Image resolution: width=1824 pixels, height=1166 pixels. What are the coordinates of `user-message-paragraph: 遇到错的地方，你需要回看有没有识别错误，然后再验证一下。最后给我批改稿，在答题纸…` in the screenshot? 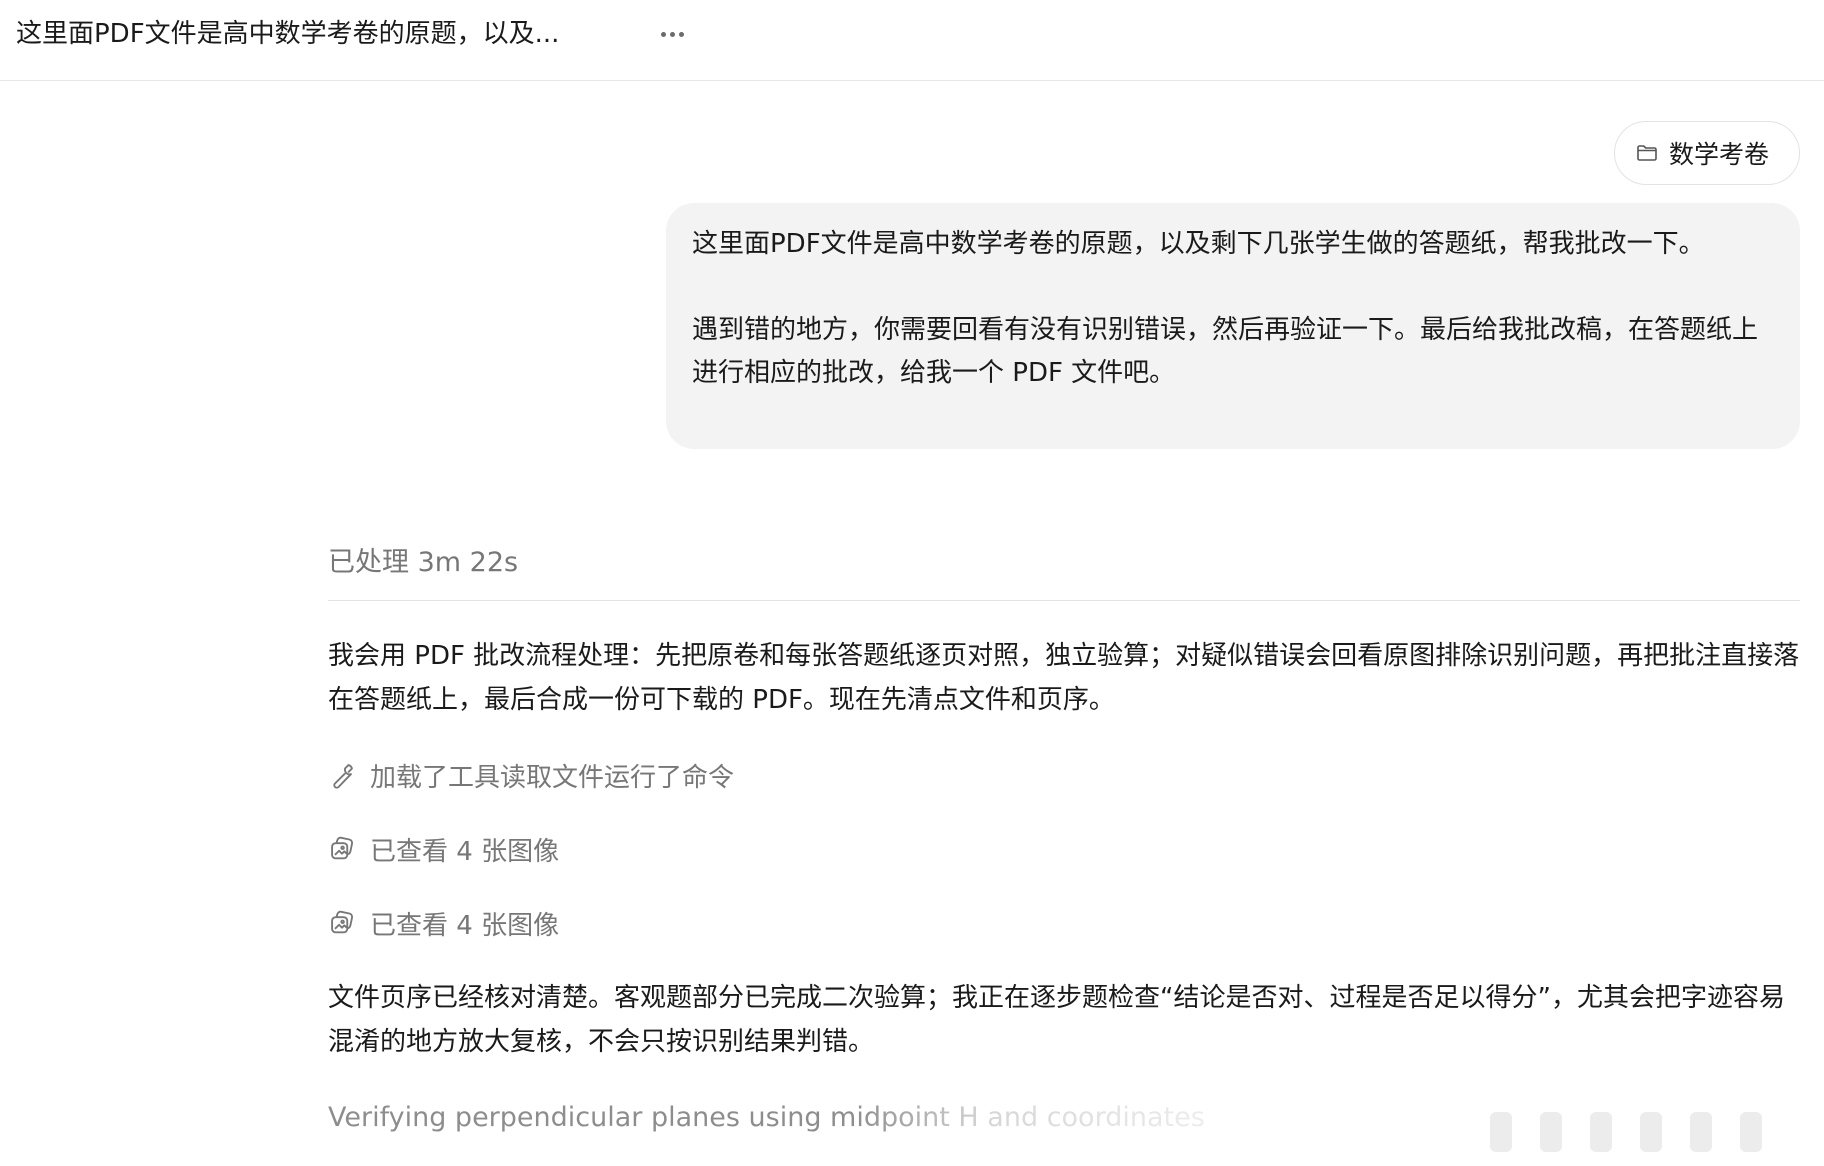 It's located at (1225, 351).